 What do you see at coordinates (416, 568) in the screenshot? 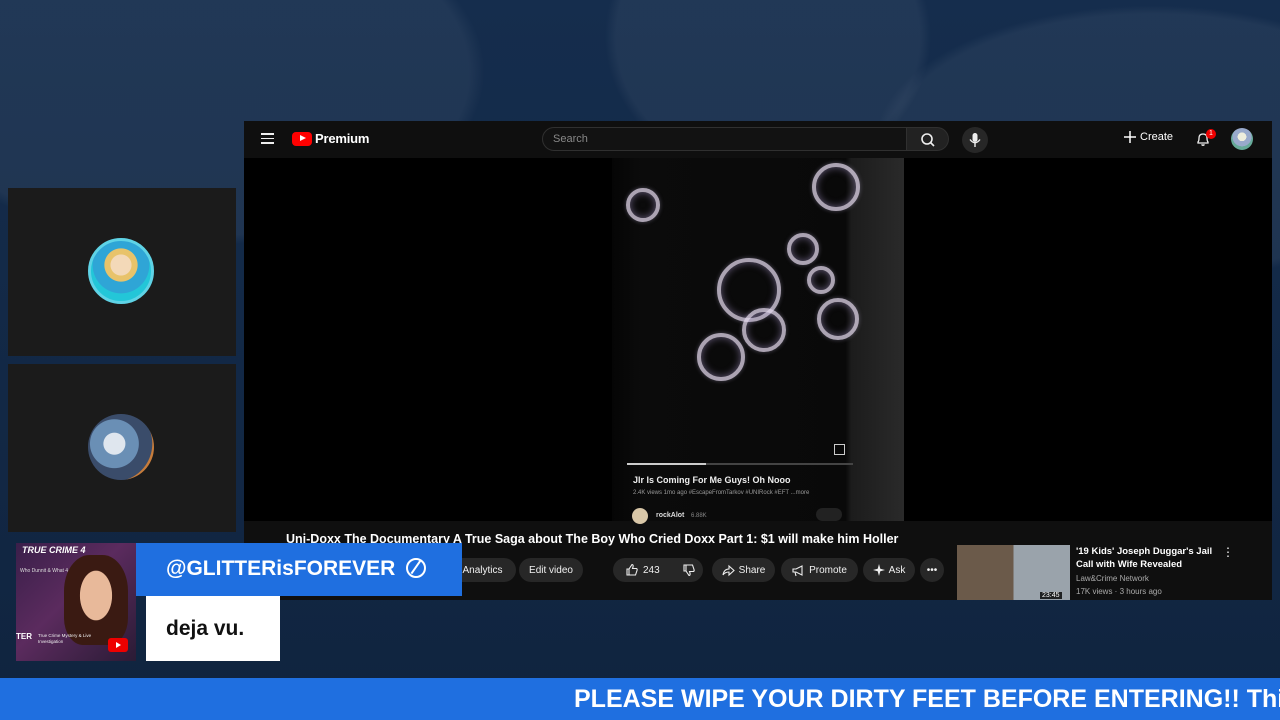
I see `moderator-icon` at bounding box center [416, 568].